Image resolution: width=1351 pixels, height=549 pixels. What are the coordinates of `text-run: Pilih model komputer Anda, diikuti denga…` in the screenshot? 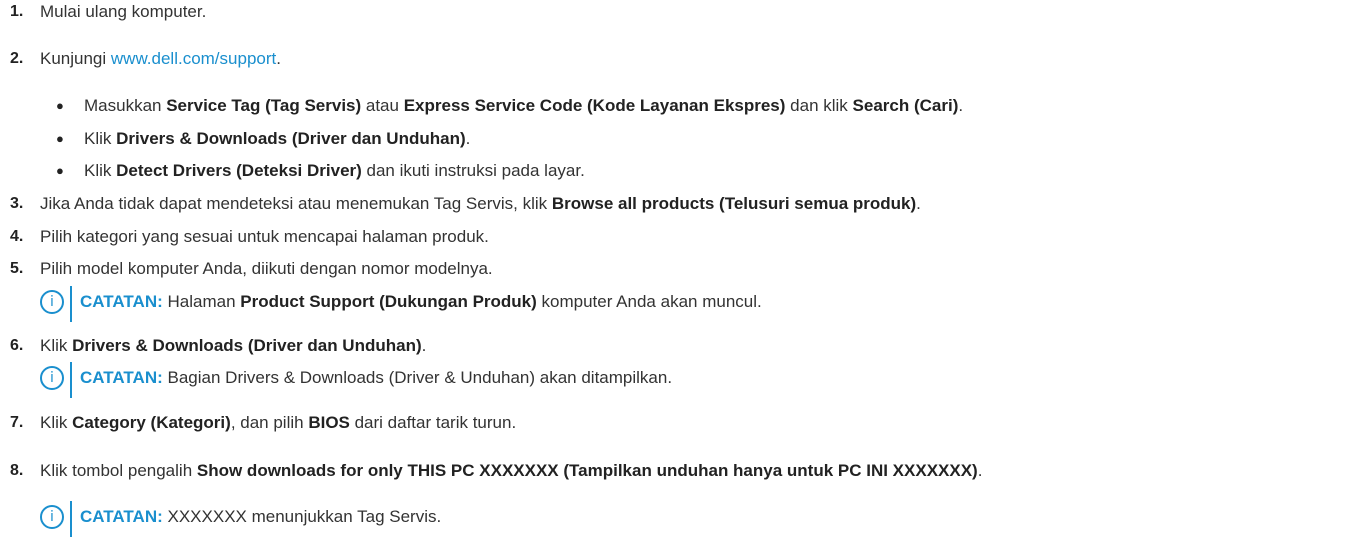 It's located at (266, 268).